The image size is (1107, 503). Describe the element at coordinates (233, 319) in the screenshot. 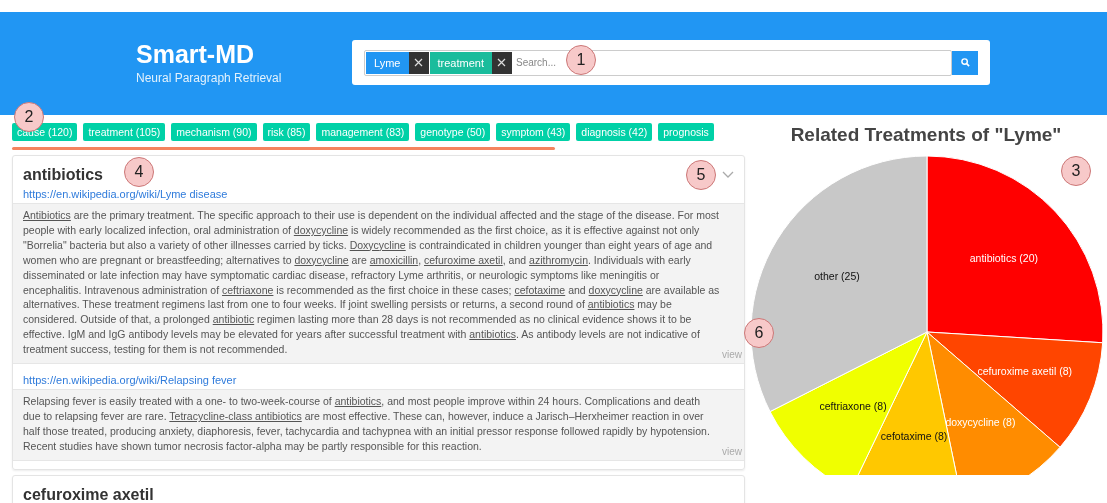

I see `term-link: antibiotic` at that location.